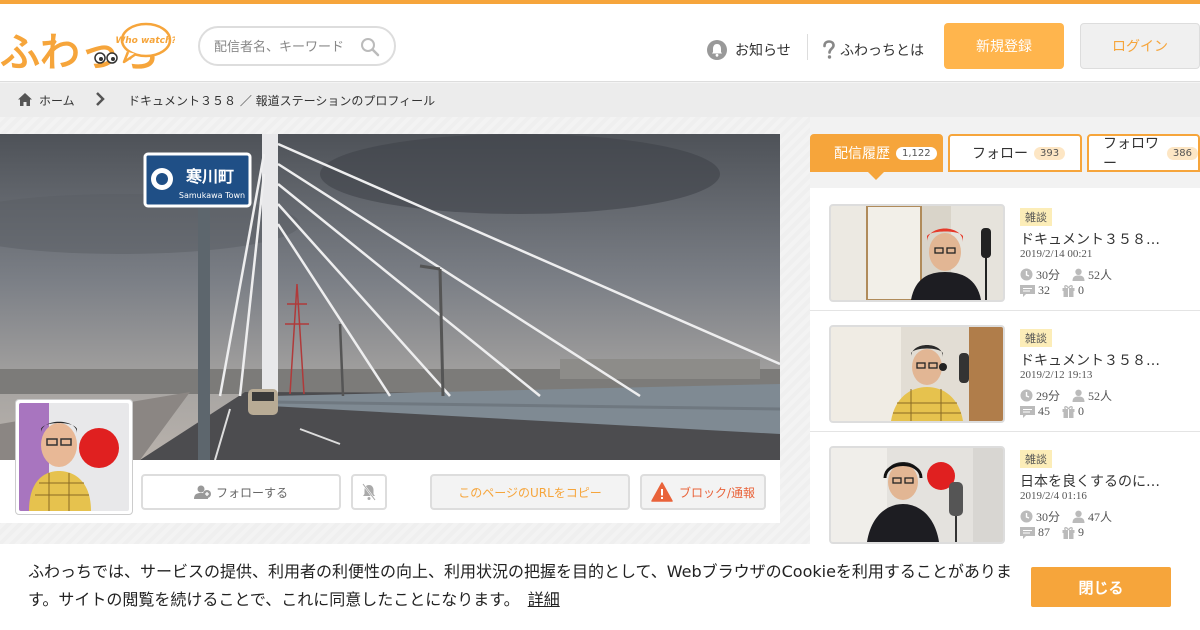  I want to click on sign-text: 寒川町, so click(209, 176).